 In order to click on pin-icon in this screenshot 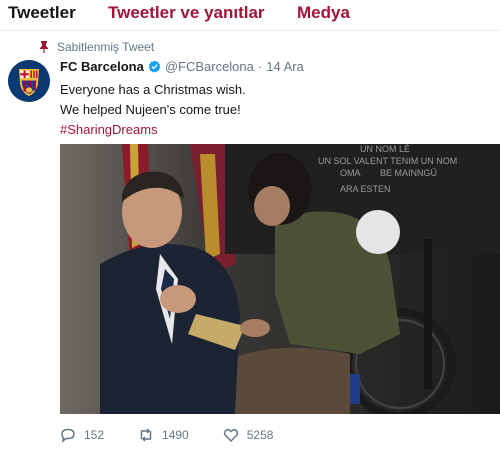, I will do `click(44, 47)`.